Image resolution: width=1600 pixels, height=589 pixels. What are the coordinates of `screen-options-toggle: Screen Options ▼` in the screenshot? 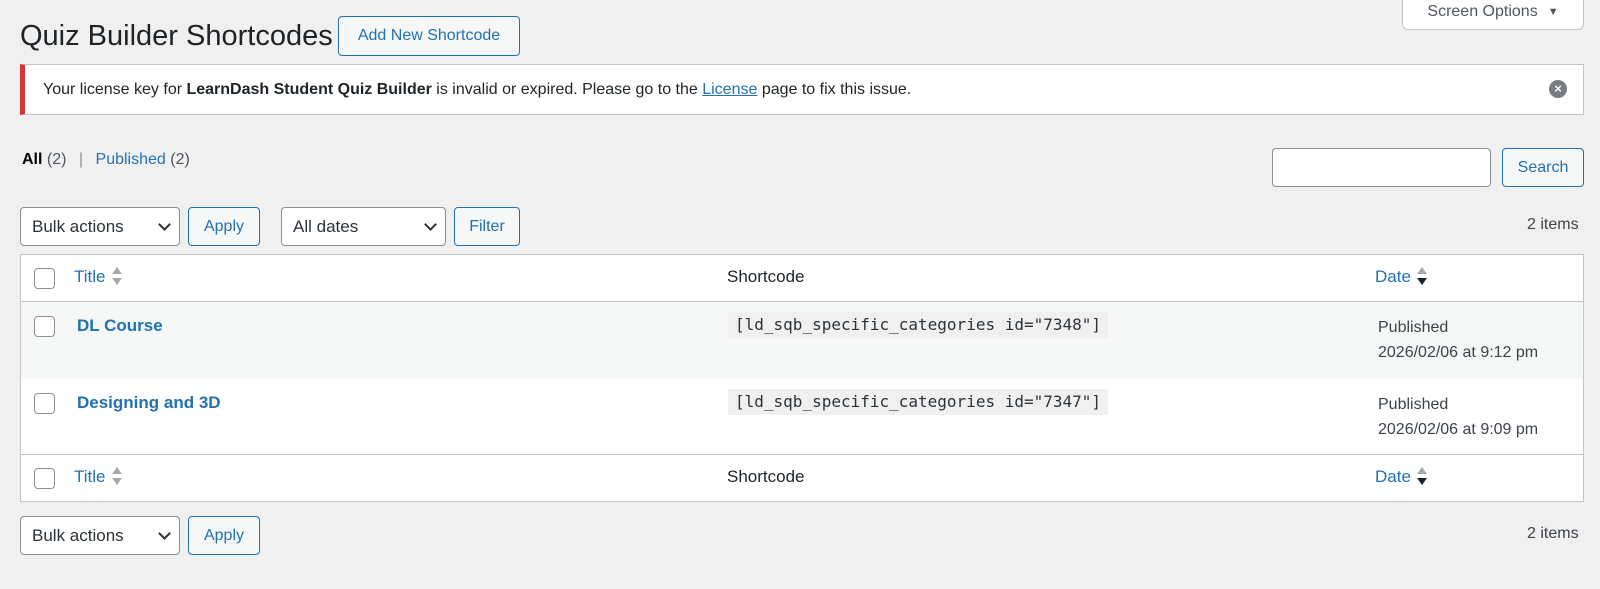 It's located at (1493, 15).